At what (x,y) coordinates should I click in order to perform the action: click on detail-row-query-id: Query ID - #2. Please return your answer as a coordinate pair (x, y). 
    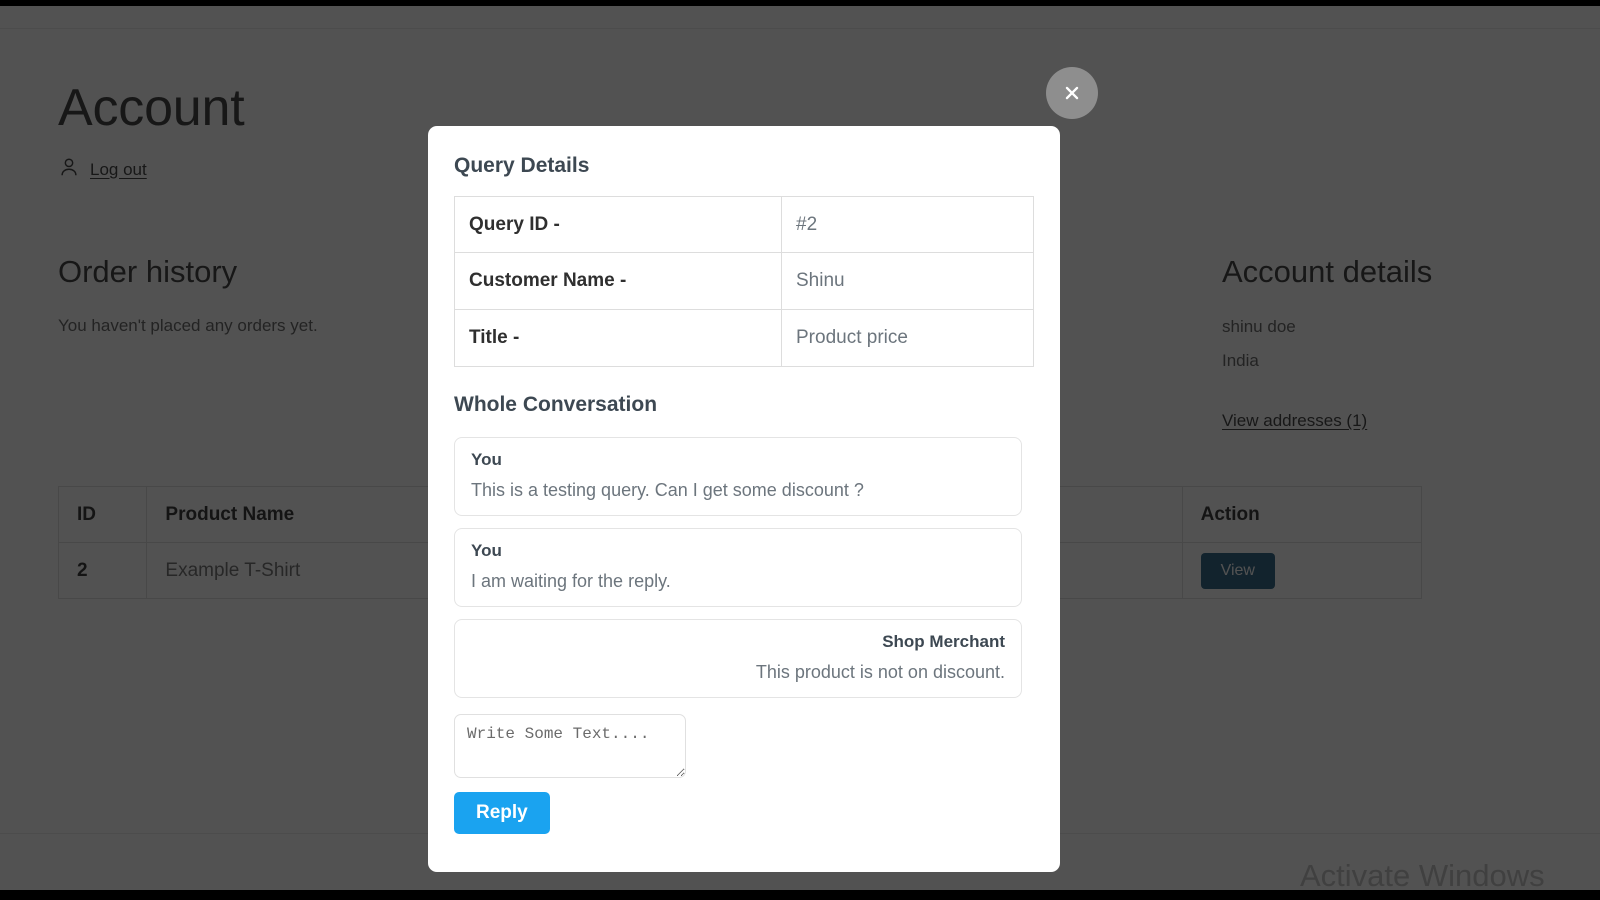
    Looking at the image, I should click on (744, 224).